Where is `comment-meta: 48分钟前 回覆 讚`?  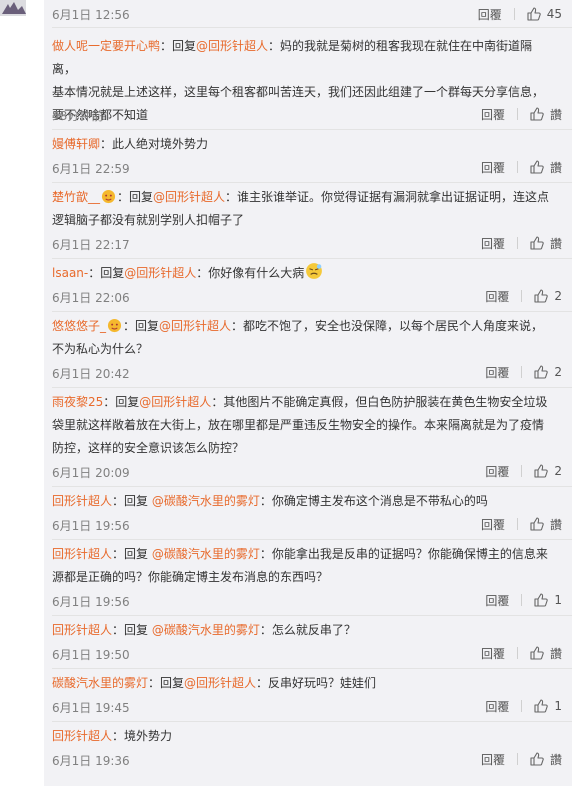
comment-meta: 48分钟前 回覆 讚 is located at coordinates (312, 114).